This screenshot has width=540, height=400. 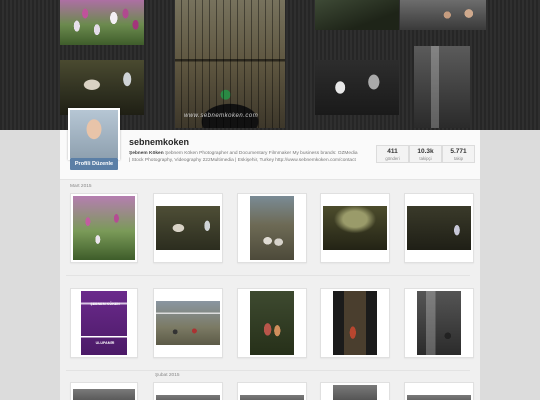 I want to click on stat-followers: 10.3k takipçi, so click(x=425, y=154).